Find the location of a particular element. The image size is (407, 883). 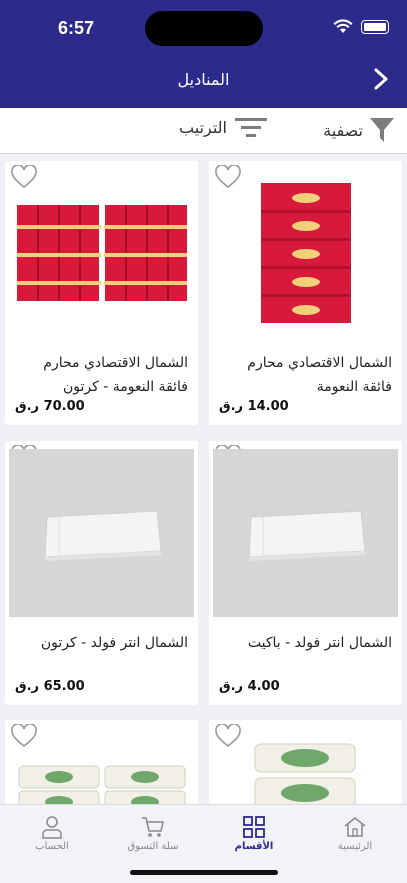

product-card: الشمال انتر فولد - باكيت 4.00 ر.ق is located at coordinates (305, 573).